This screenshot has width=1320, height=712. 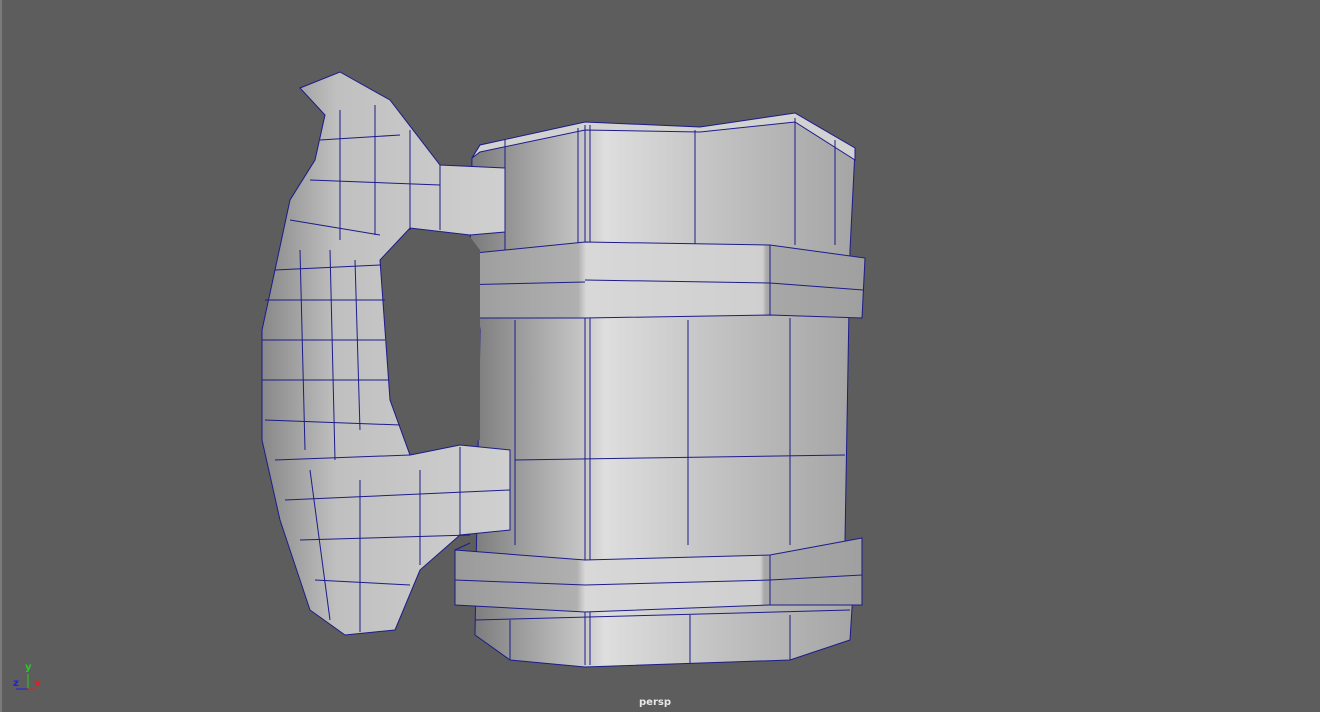 What do you see at coordinates (37, 683) in the screenshot?
I see `x-axis-label: x` at bounding box center [37, 683].